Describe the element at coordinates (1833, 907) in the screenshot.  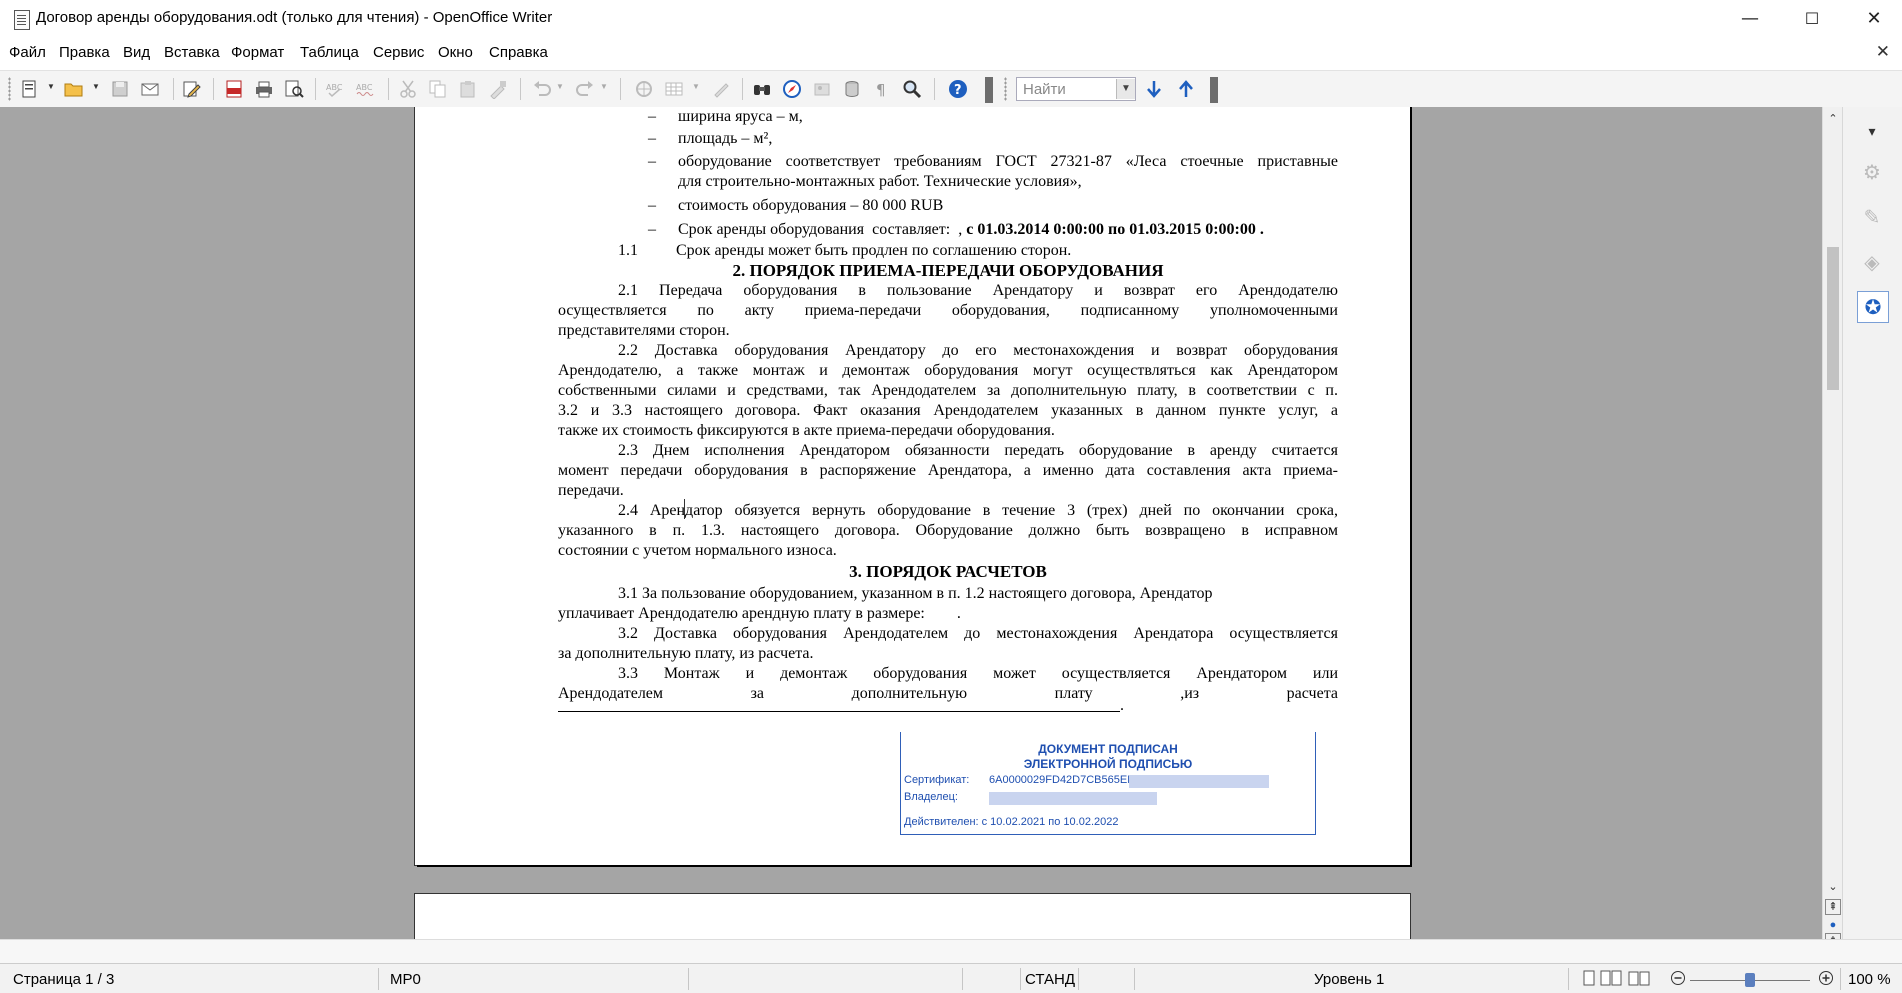
I see `prev-page-icon: ⇞` at that location.